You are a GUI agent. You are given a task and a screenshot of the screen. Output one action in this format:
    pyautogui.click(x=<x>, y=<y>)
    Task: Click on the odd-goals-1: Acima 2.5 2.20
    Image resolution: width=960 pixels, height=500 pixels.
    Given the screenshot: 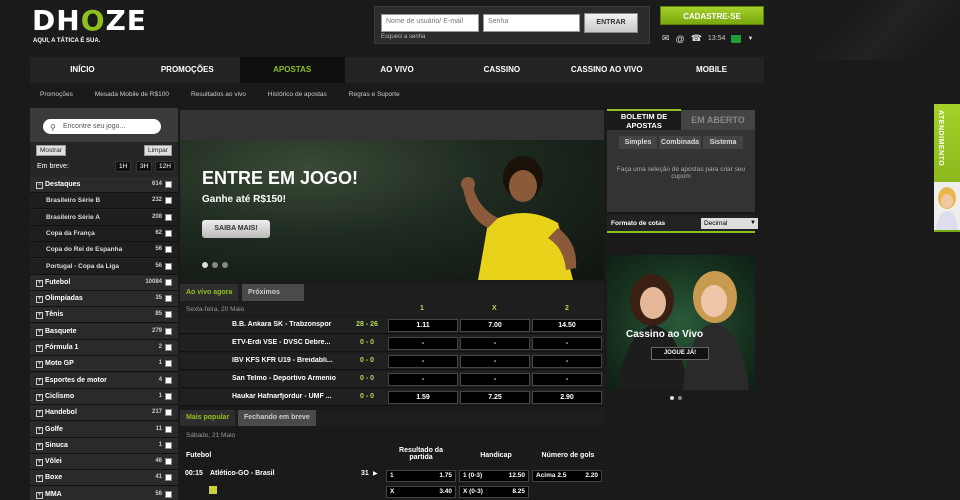 What is the action you would take?
    pyautogui.click(x=567, y=476)
    